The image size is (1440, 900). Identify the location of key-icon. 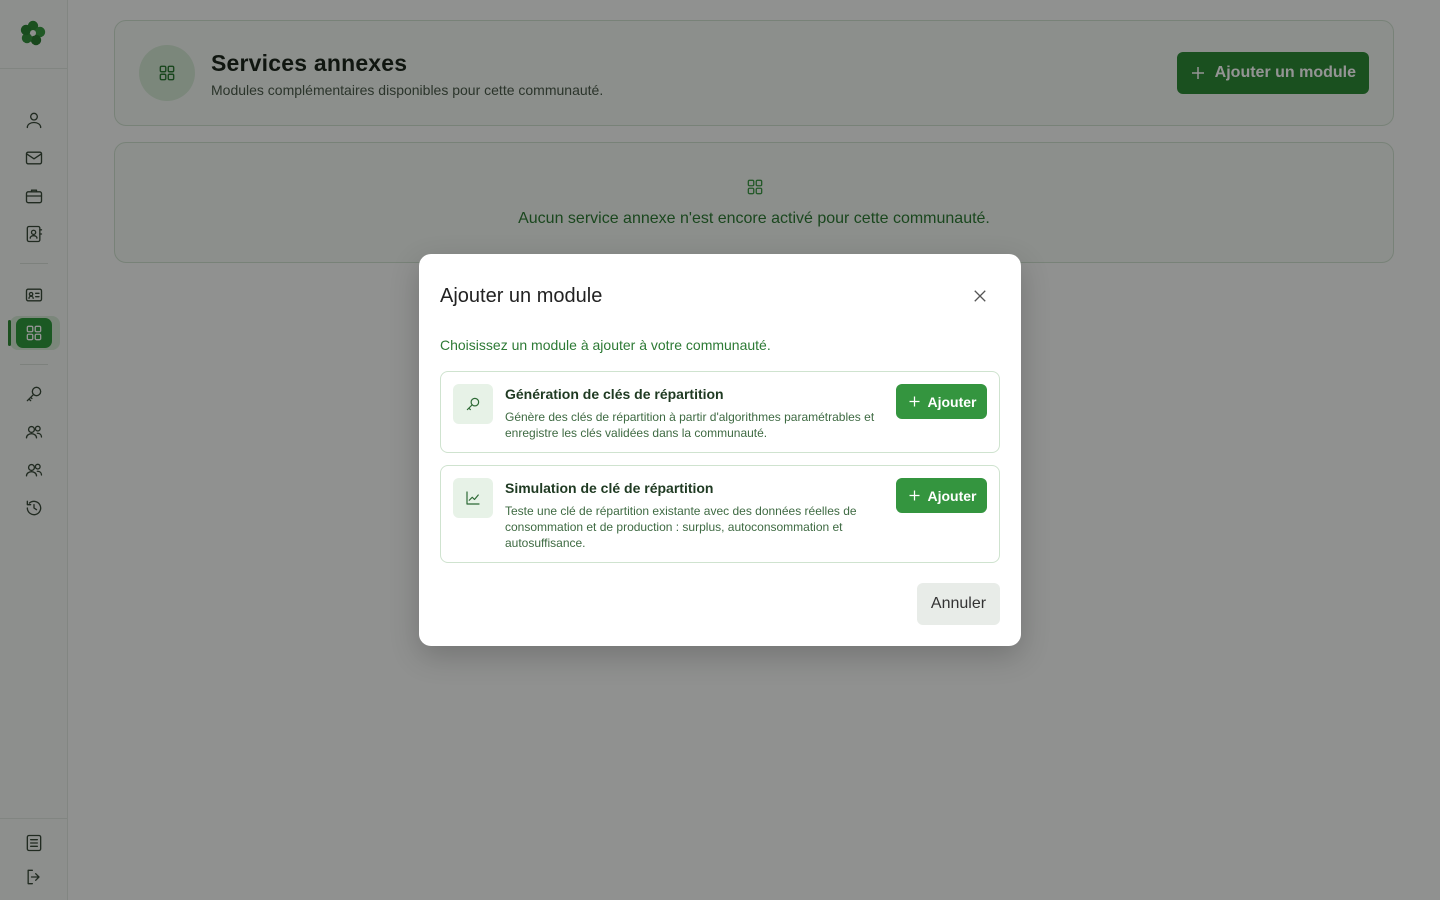
(473, 404).